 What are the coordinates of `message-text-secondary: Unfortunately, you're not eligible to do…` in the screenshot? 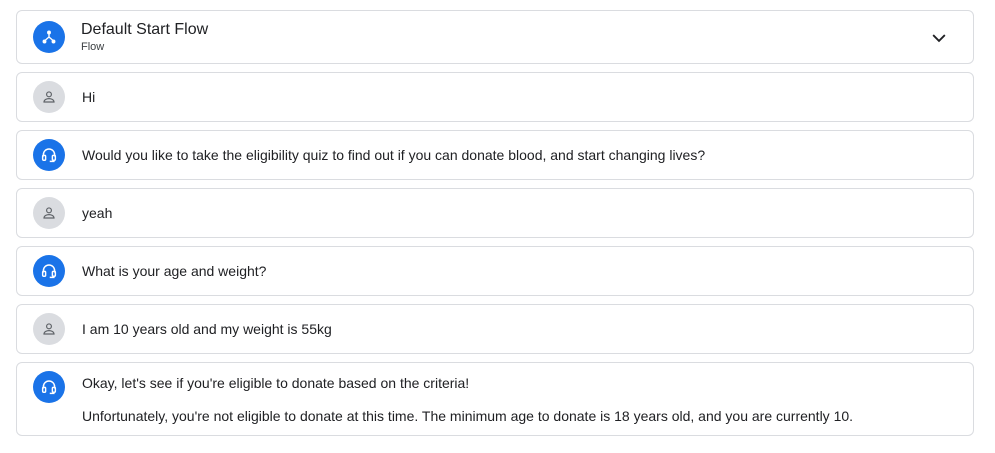 It's located at (468, 416).